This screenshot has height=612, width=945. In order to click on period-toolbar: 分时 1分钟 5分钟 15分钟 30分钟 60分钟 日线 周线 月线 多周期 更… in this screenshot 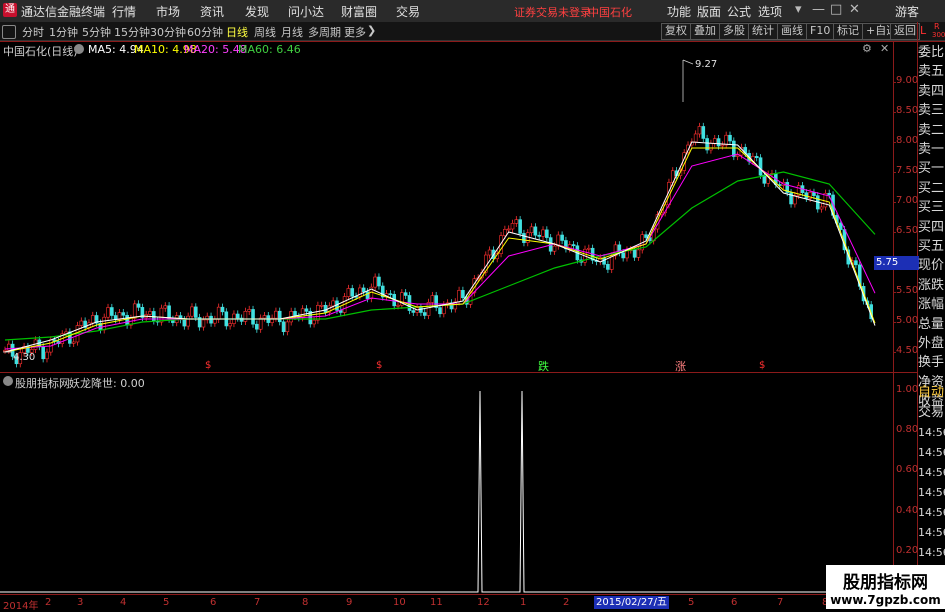, I will do `click(472, 31)`.